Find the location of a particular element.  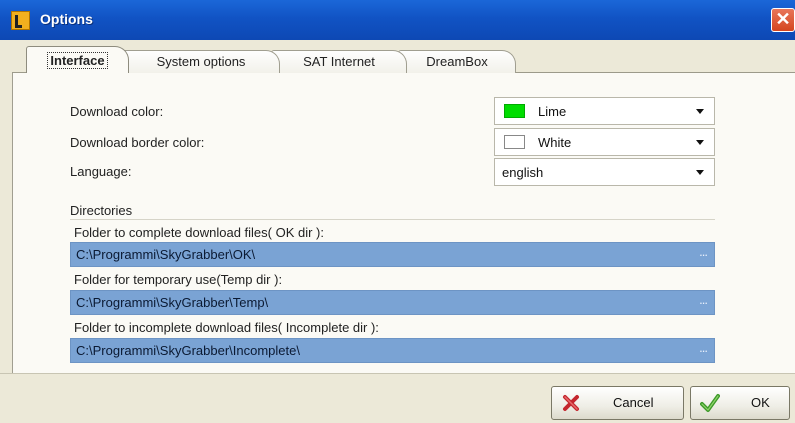

tab-dreambox: DreamBox is located at coordinates (457, 61).